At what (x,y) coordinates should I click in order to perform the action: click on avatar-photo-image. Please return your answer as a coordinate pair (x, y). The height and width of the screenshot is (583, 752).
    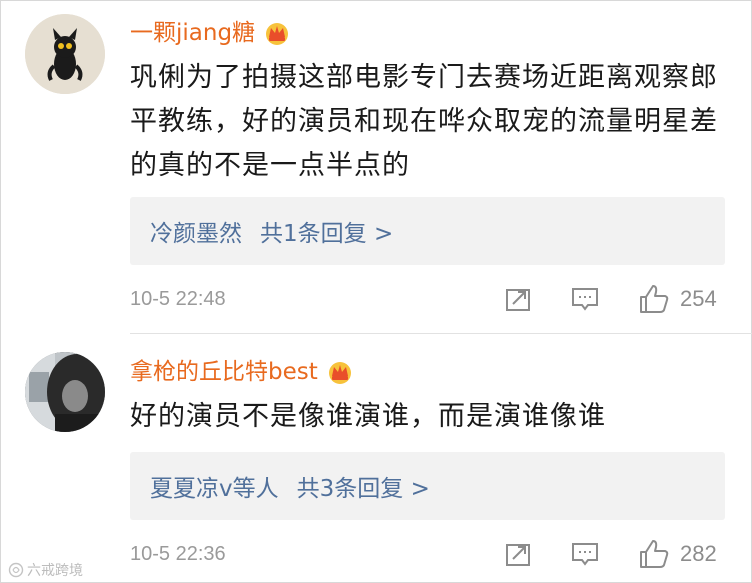
    Looking at the image, I should click on (65, 392).